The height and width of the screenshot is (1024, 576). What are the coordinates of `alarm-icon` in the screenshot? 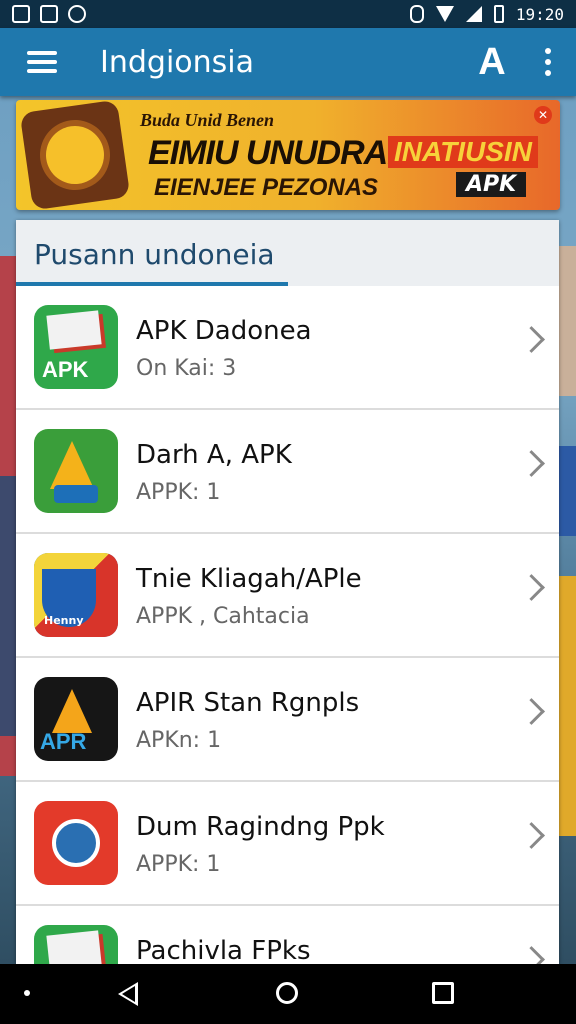 It's located at (416, 14).